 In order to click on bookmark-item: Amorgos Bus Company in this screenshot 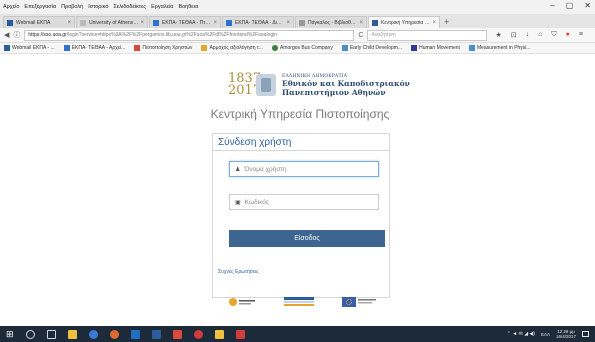, I will do `click(302, 48)`.